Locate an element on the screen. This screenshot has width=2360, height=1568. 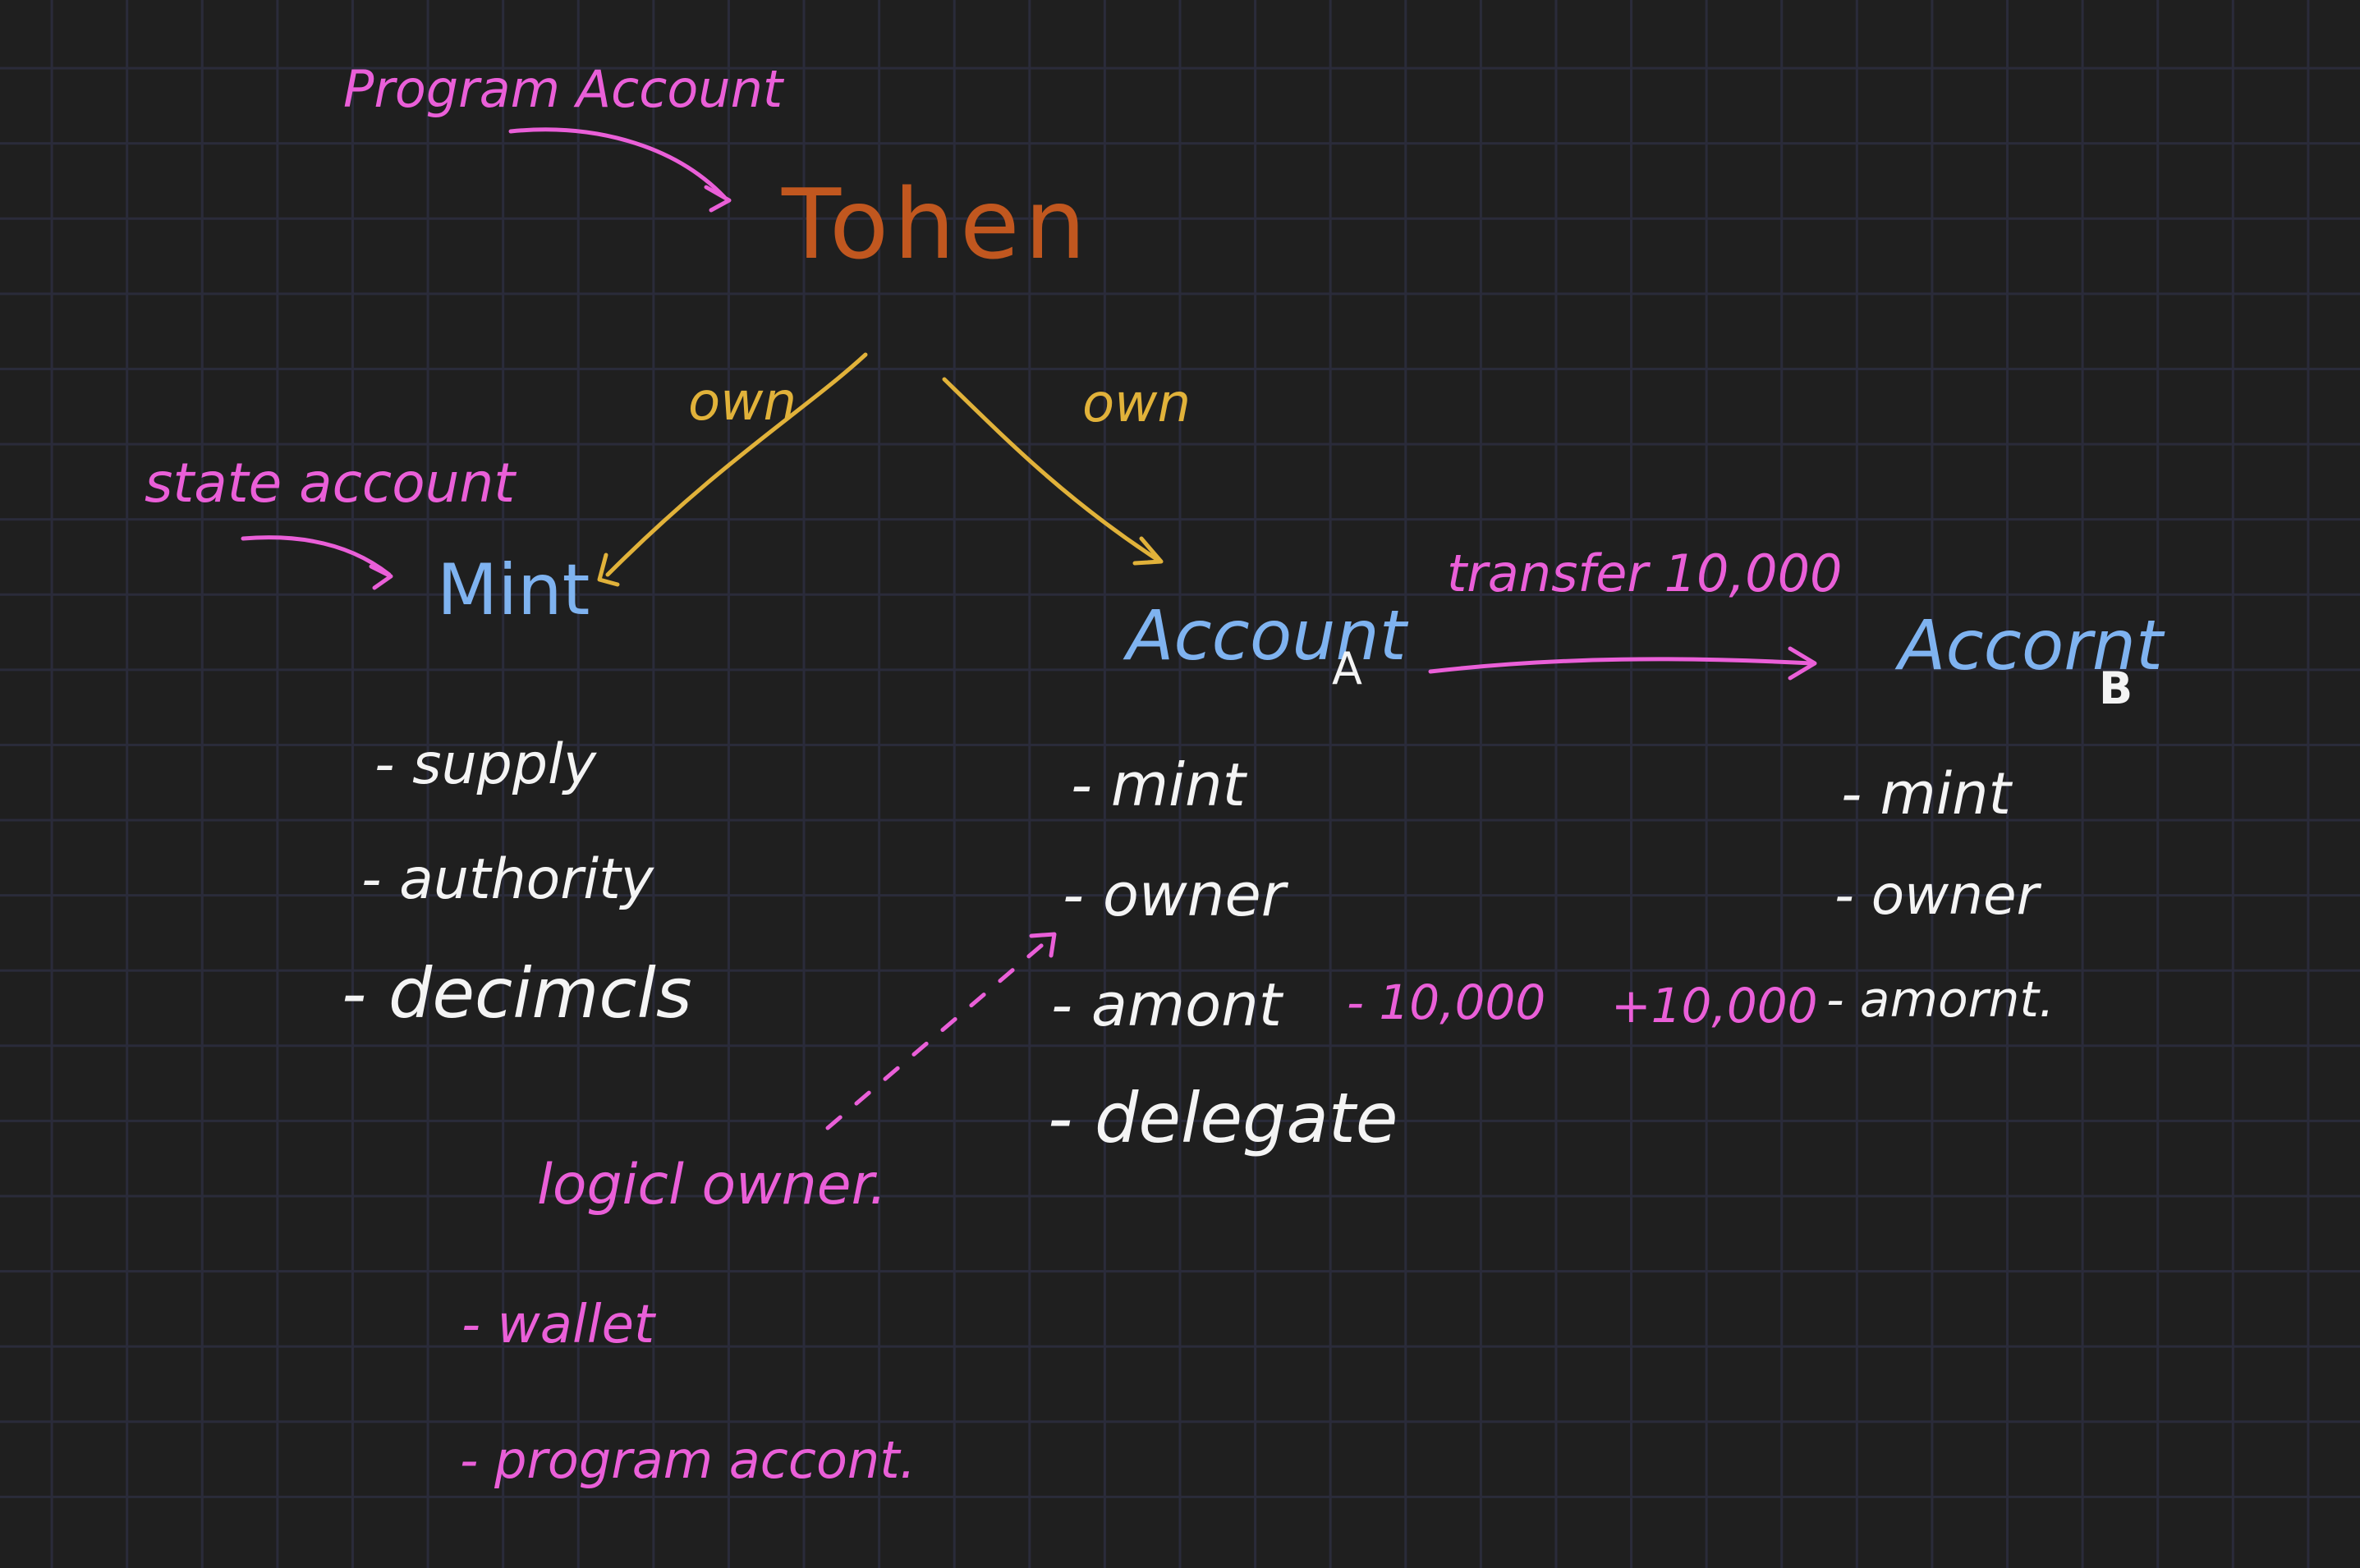
logical-owner-item-program-account: - program accont. is located at coordinates (688, 1460).